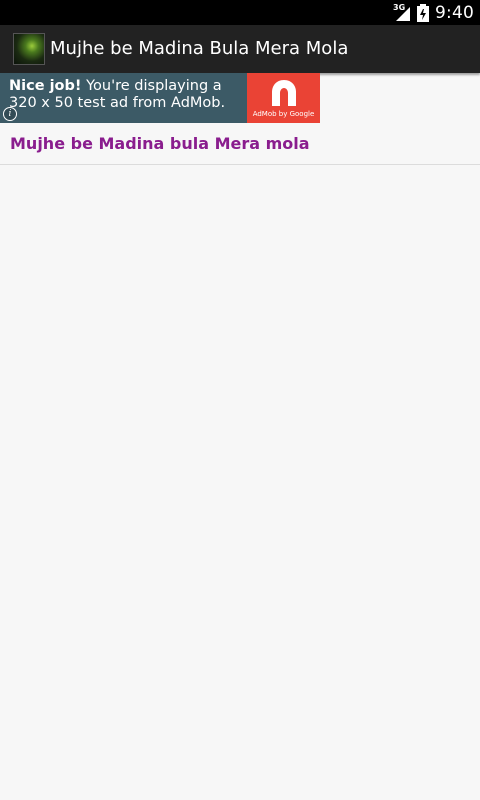 Image resolution: width=480 pixels, height=800 pixels. I want to click on action-bar: Mujhe be Madina Bula Mera Mola, so click(240, 49).